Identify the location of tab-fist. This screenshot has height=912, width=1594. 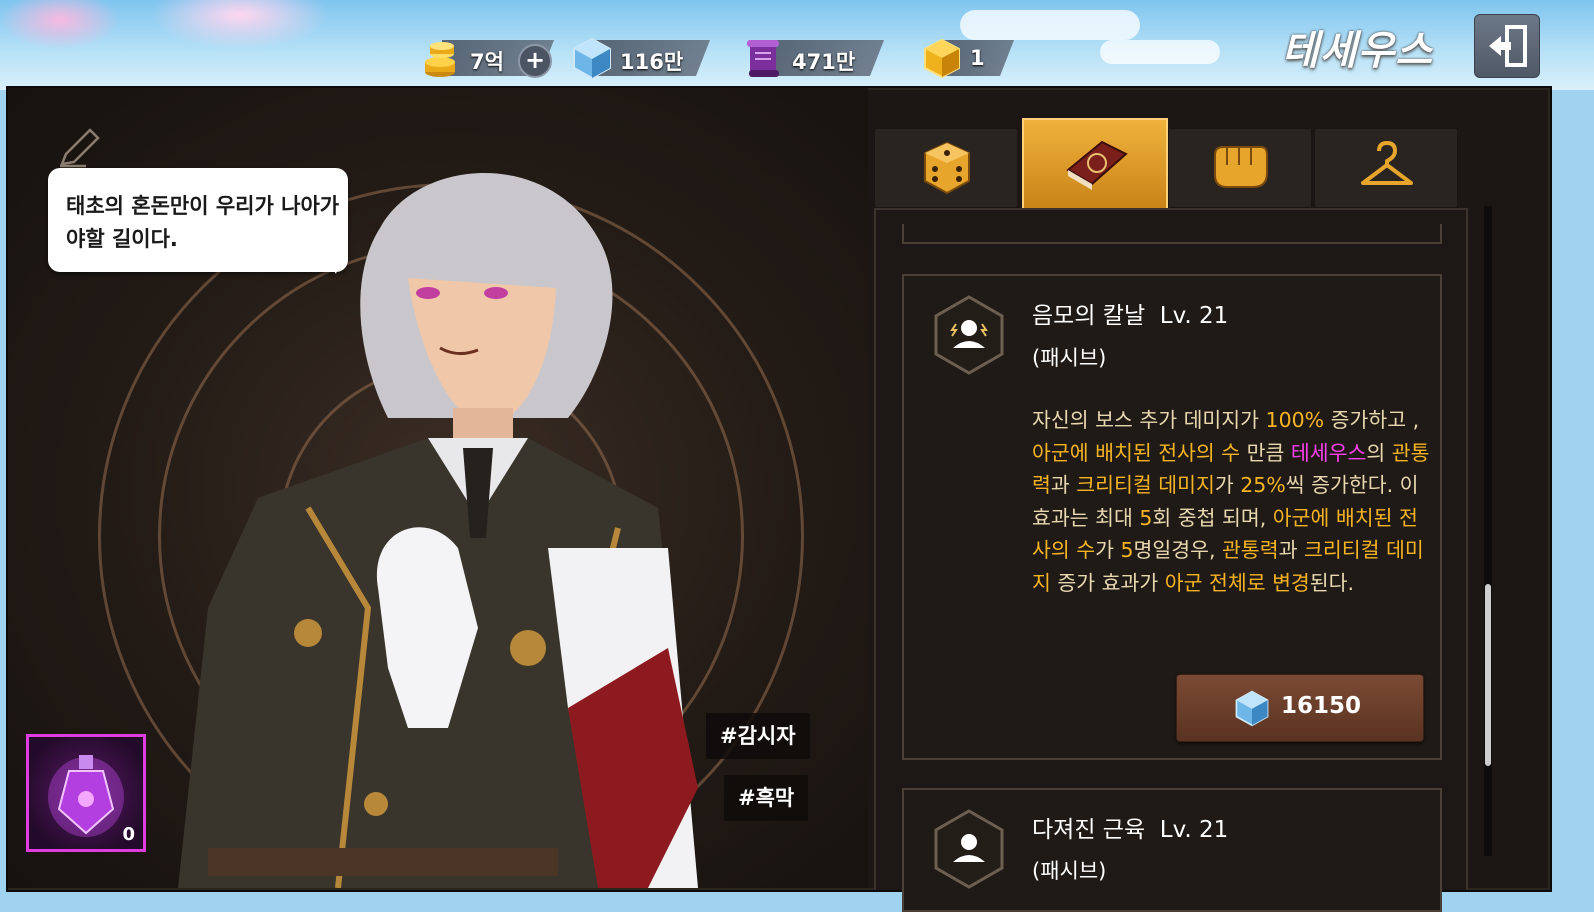
(1240, 168).